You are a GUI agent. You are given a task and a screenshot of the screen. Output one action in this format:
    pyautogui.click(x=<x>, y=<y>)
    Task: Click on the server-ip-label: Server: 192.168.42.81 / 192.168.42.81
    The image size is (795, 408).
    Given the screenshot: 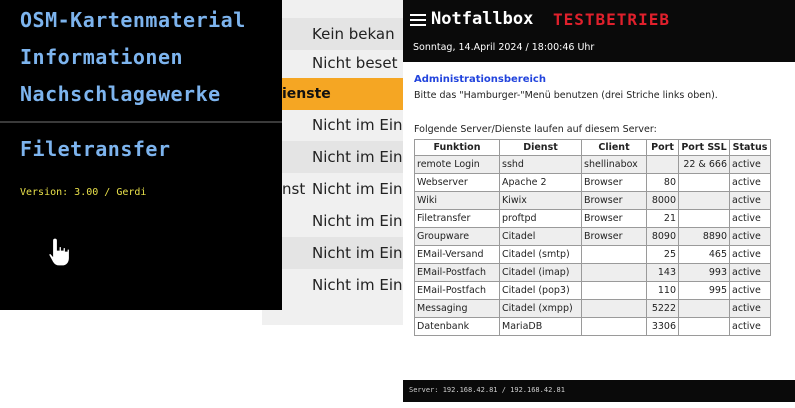 What is the action you would take?
    pyautogui.click(x=487, y=390)
    